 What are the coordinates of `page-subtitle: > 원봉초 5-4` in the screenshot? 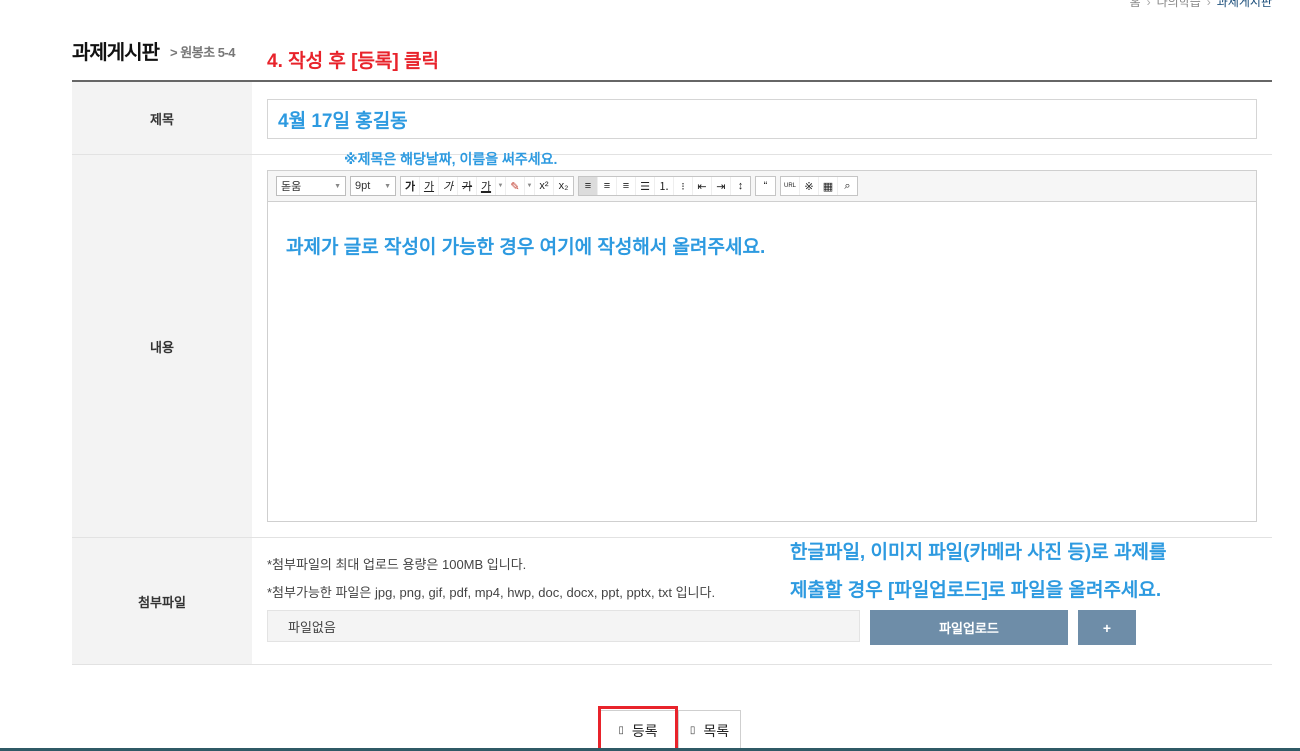 It's located at (203, 52).